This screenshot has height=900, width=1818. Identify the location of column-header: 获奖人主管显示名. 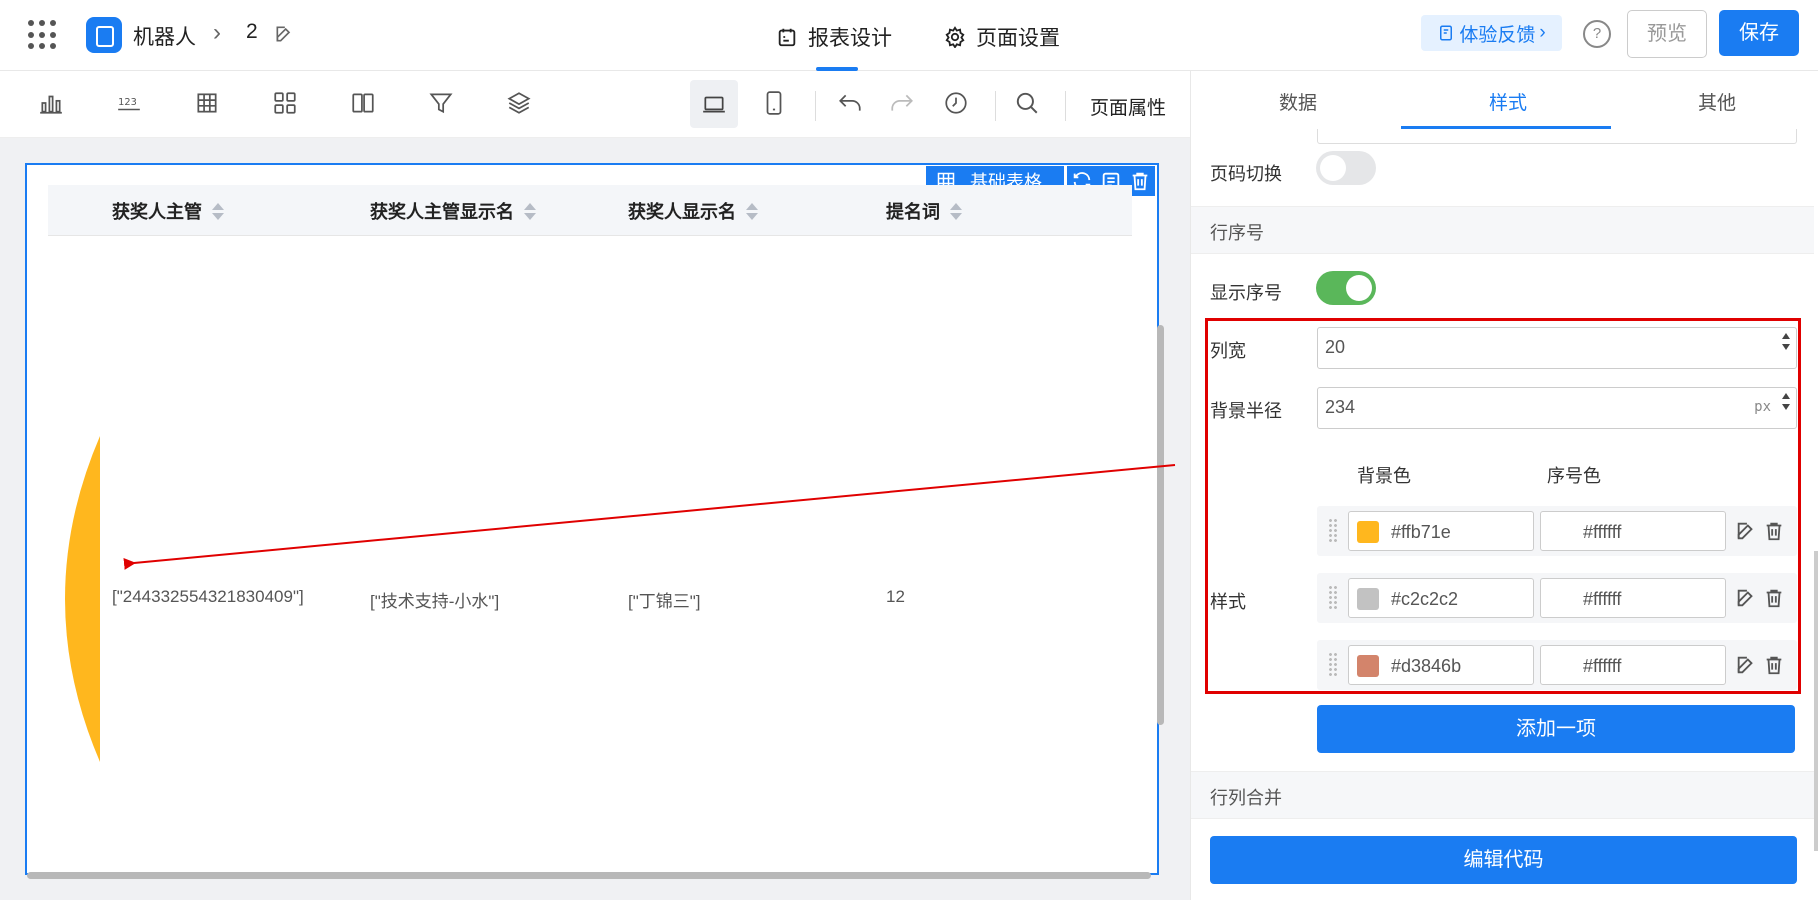
(453, 211).